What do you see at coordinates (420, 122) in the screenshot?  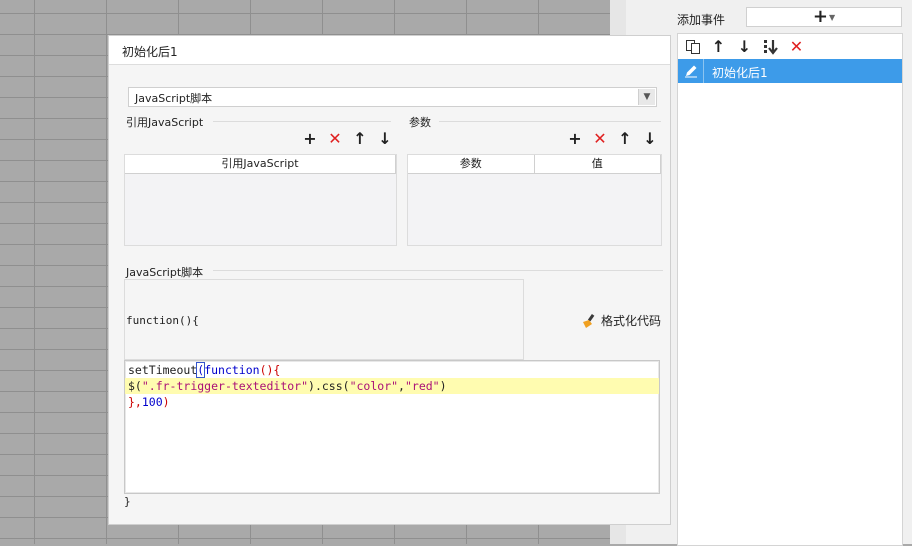 I see `params-section-label: 参数` at bounding box center [420, 122].